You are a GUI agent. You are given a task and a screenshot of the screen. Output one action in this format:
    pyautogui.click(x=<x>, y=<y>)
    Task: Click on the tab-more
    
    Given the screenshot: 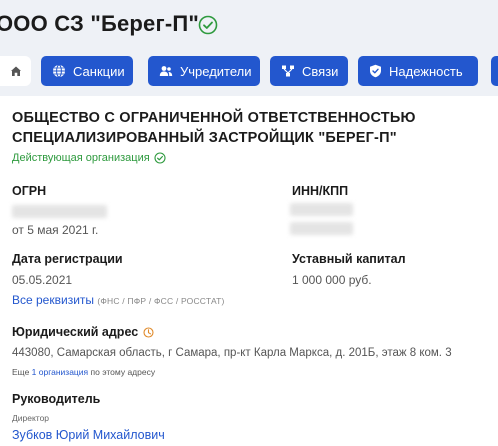 What is the action you would take?
    pyautogui.click(x=494, y=71)
    